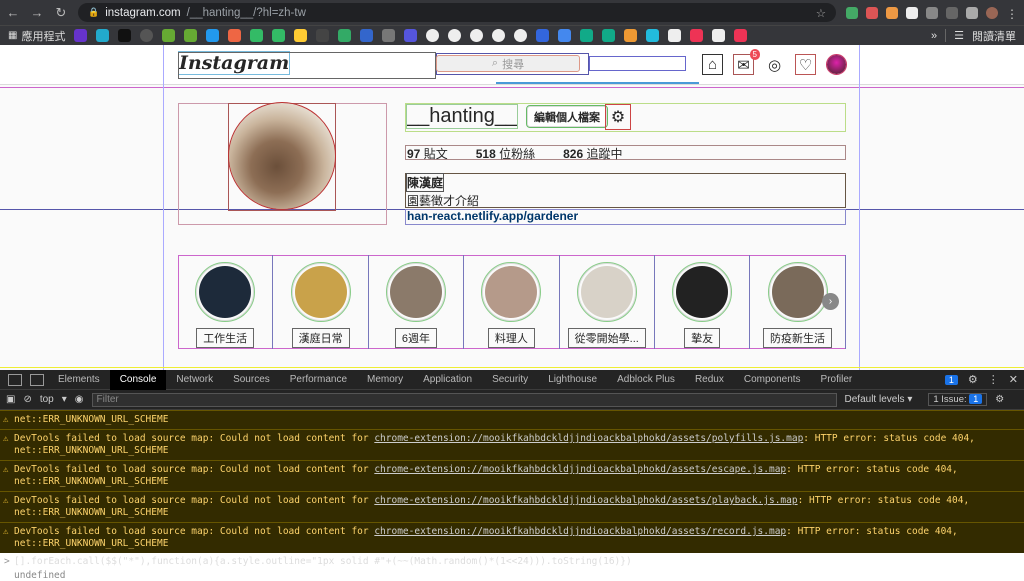  I want to click on menu-icon: ⋮, so click(1012, 14).